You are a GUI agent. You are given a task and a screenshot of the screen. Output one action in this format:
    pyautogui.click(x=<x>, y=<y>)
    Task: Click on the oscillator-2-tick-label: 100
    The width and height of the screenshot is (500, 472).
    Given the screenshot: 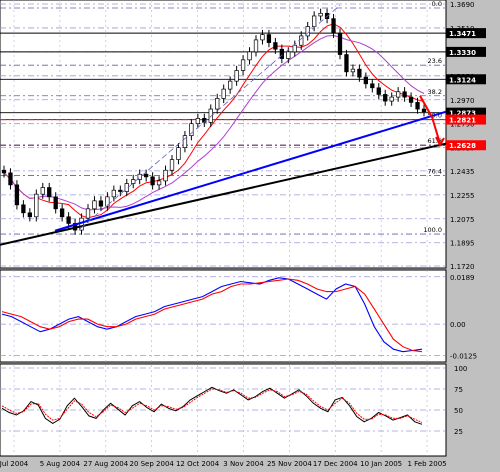 What is the action you would take?
    pyautogui.click(x=460, y=369)
    